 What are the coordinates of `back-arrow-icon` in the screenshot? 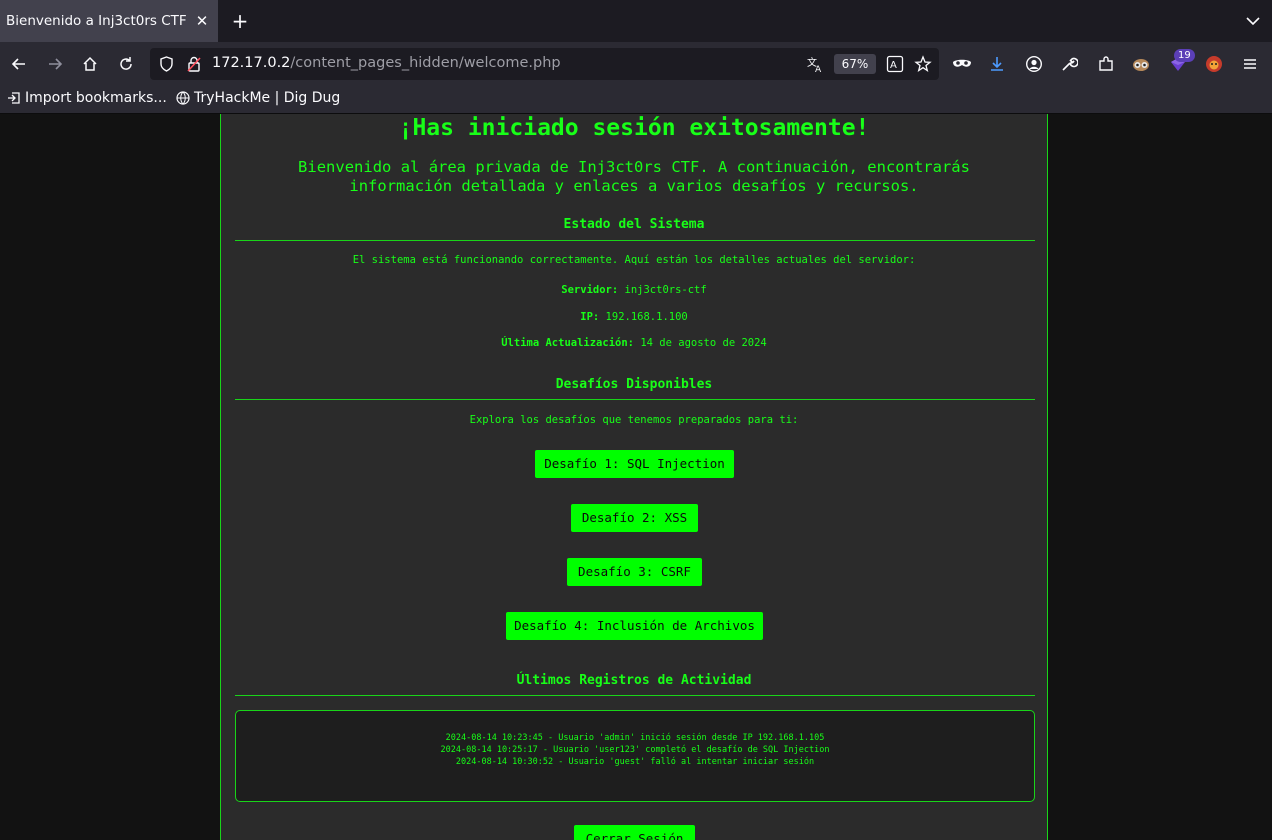 It's located at (19, 64).